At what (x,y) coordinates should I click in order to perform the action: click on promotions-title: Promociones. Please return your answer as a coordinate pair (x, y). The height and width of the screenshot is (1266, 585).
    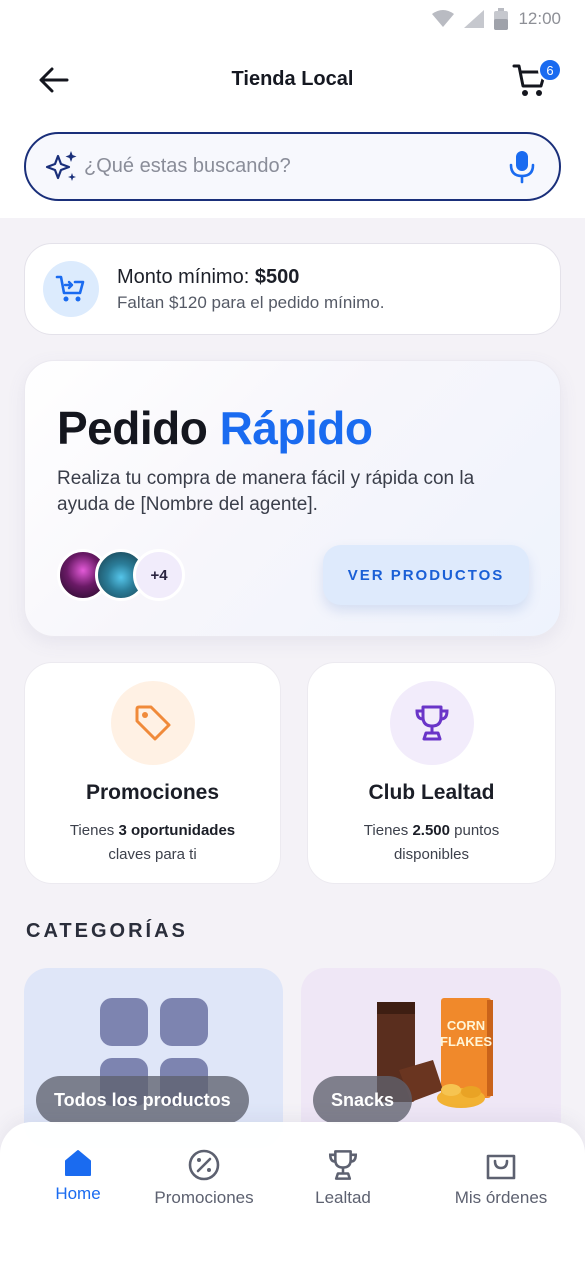
    Looking at the image, I should click on (152, 792).